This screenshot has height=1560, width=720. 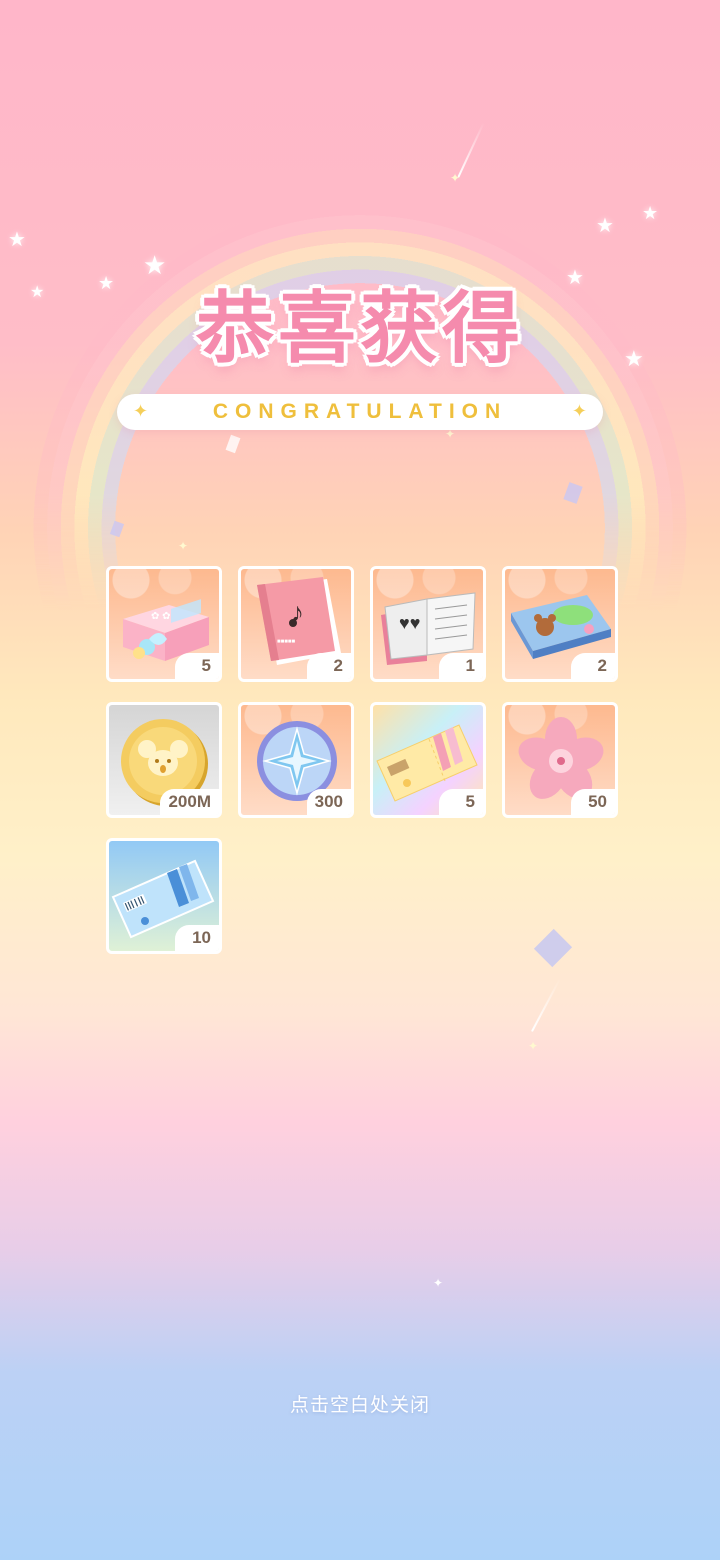 What do you see at coordinates (164, 896) in the screenshot?
I see `reward-item: 10` at bounding box center [164, 896].